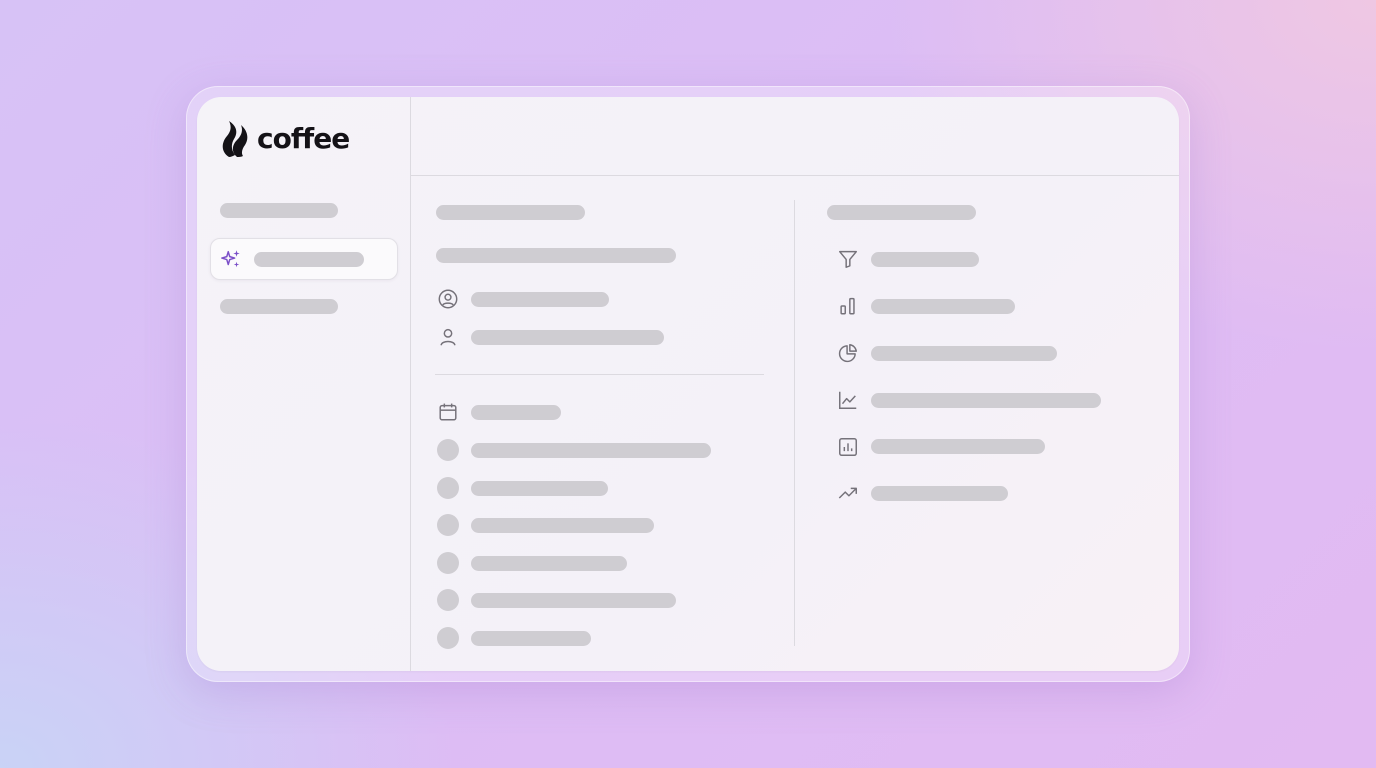 The width and height of the screenshot is (1376, 768). I want to click on column-divider, so click(794, 423).